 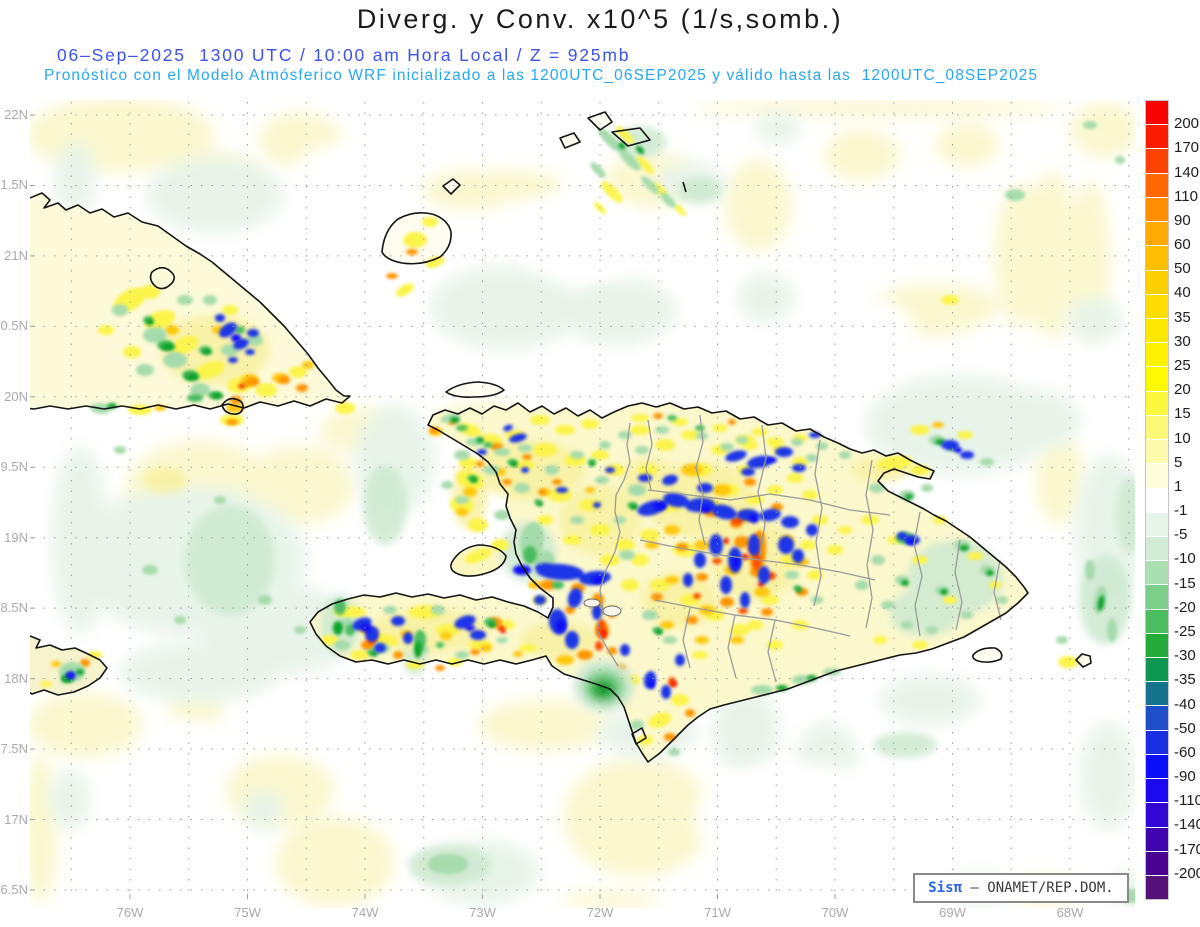 What do you see at coordinates (604, 686) in the screenshot?
I see `convergence-target` at bounding box center [604, 686].